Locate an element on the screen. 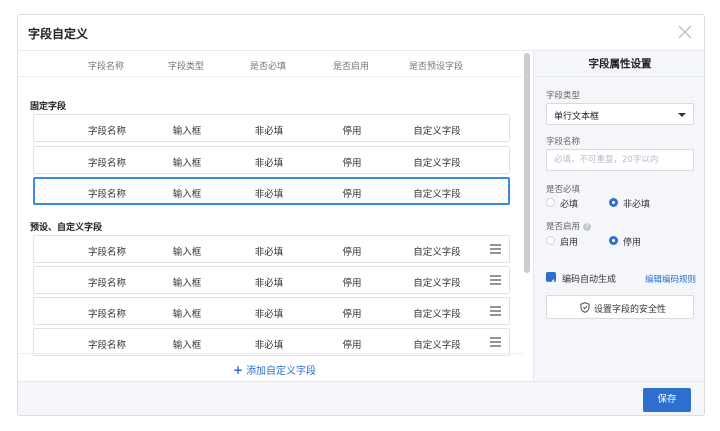  dialog-header: 字段自定义 is located at coordinates (361, 33).